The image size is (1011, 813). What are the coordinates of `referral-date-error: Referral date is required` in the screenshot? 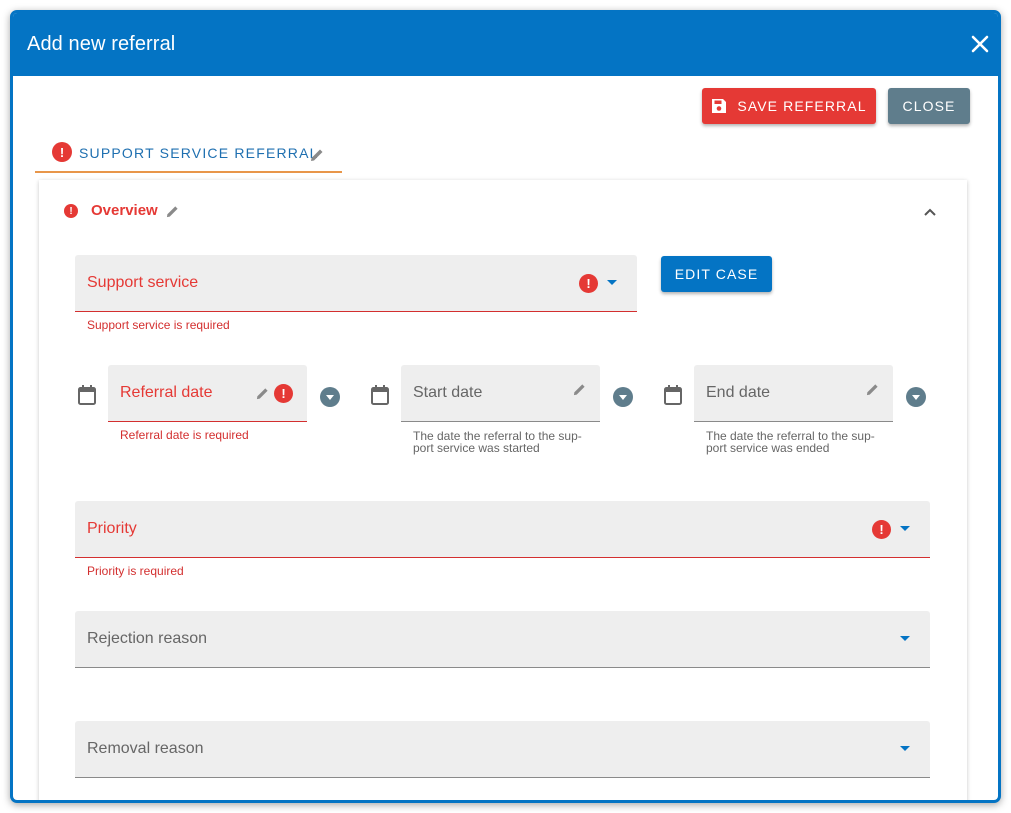 It's located at (184, 435).